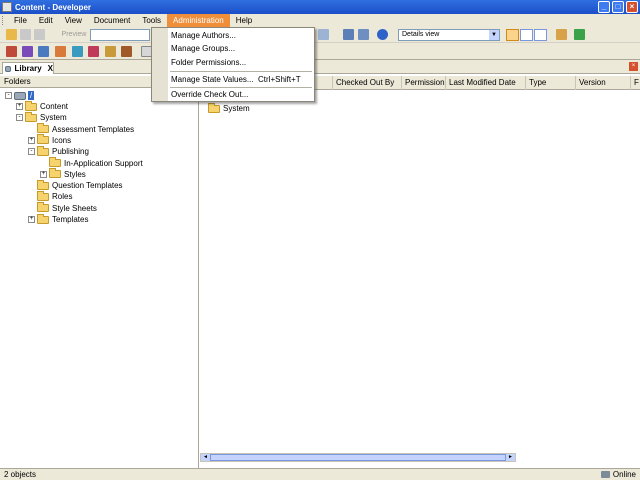 Image resolution: width=640 pixels, height=480 pixels. What do you see at coordinates (112, 20) in the screenshot?
I see `menu-document: Document` at bounding box center [112, 20].